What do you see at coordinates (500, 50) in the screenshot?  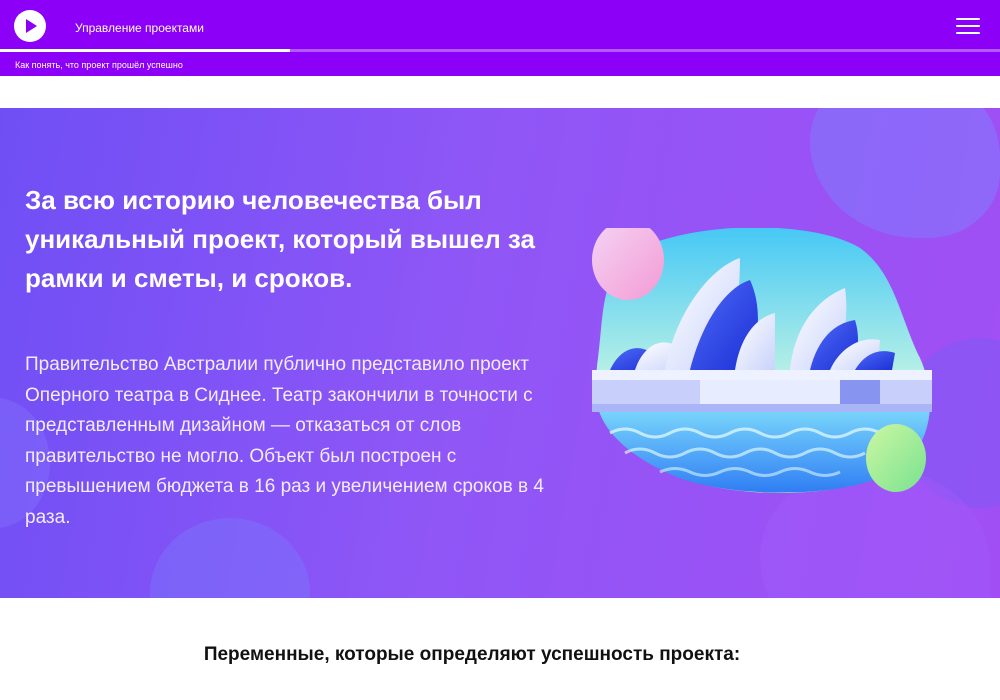 I see `progress-bar` at bounding box center [500, 50].